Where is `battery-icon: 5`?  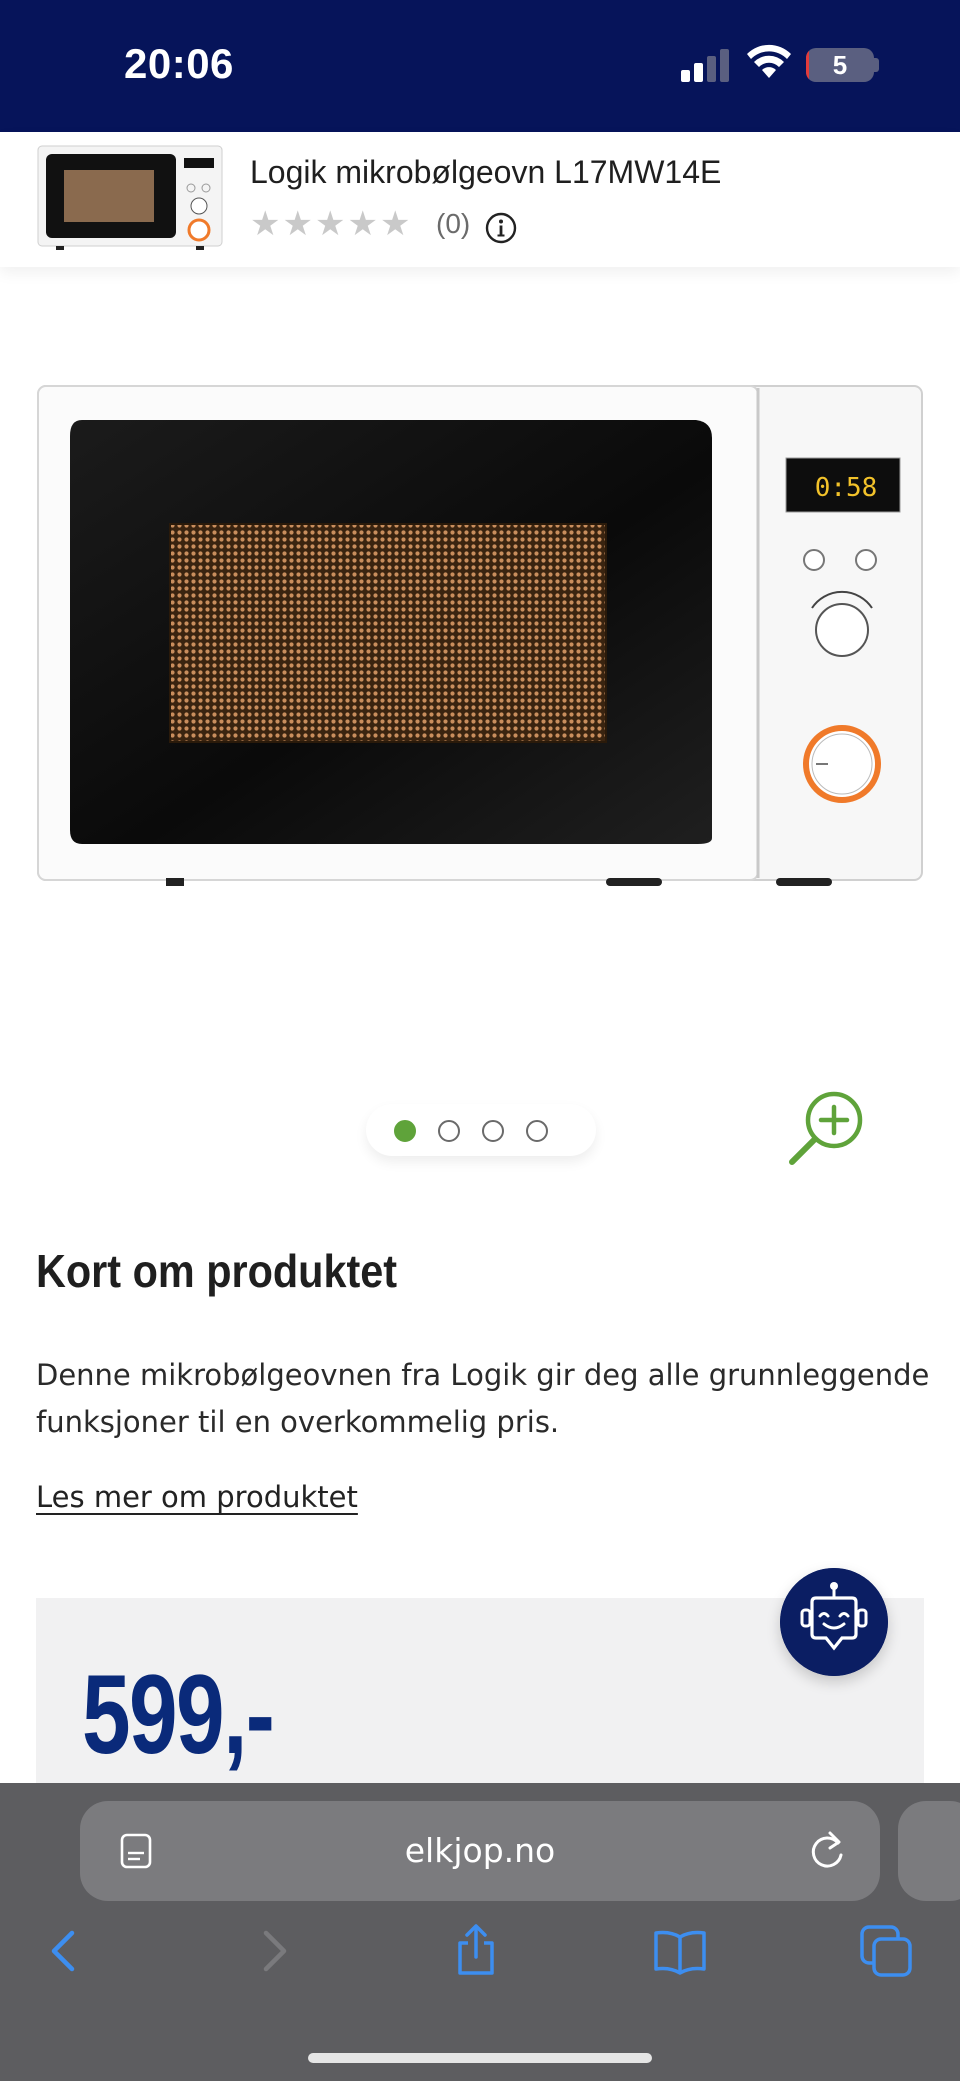 battery-icon: 5 is located at coordinates (840, 65).